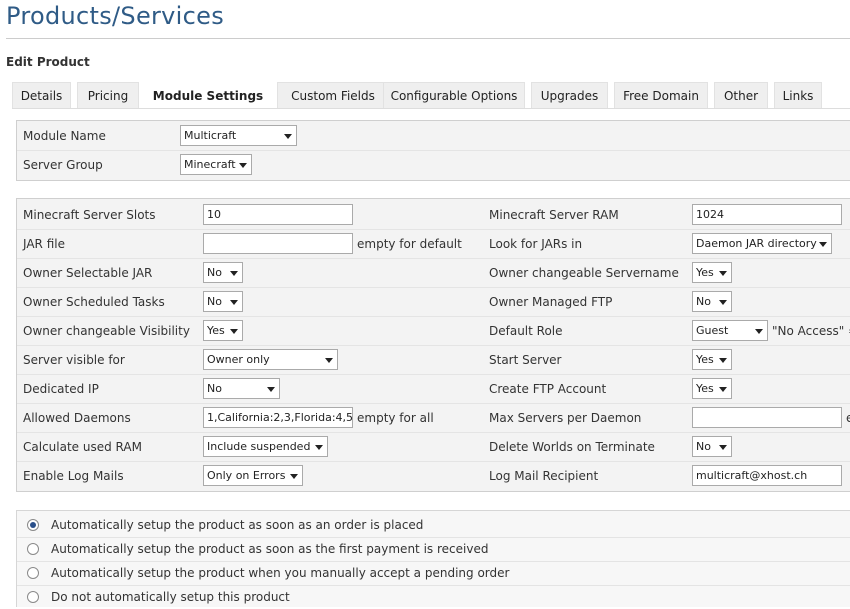 The image size is (850, 609). I want to click on jar-file-input, so click(278, 243).